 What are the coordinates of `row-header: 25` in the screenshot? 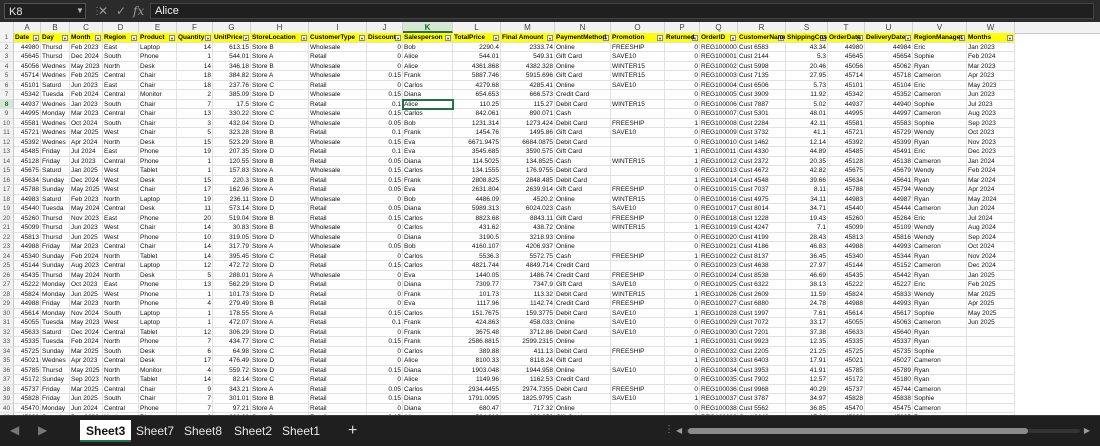 It's located at (7, 266).